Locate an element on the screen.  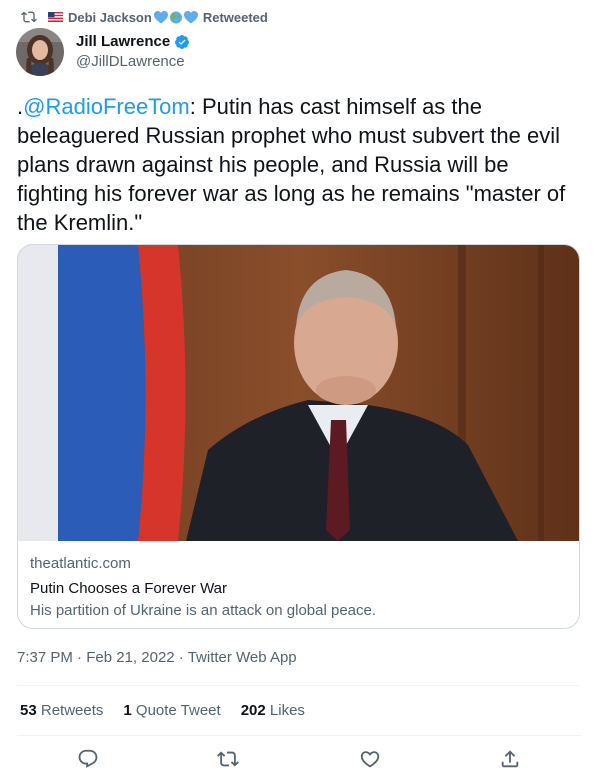
tweet-time: 7:37 PM is located at coordinates (45, 657).